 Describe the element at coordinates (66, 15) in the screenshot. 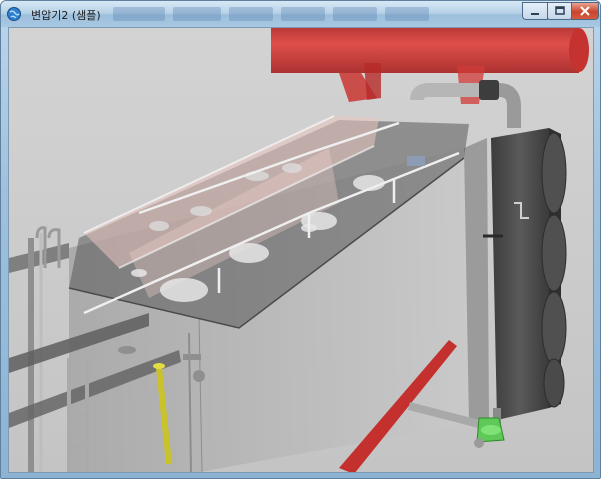

I see `window-title: 변압기2 (샘플)` at that location.